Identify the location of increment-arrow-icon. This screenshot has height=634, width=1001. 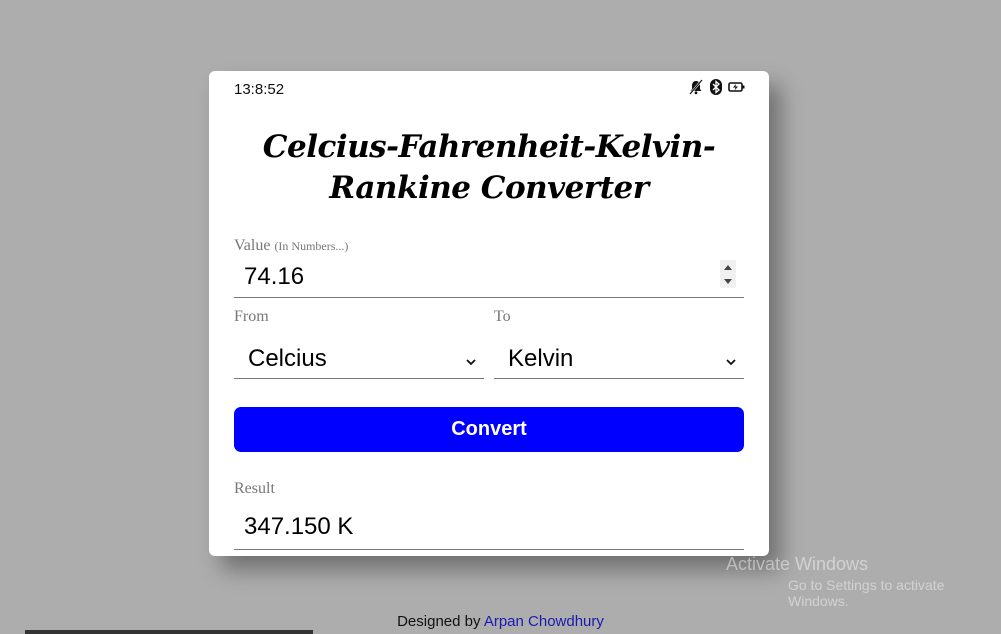
(728, 267).